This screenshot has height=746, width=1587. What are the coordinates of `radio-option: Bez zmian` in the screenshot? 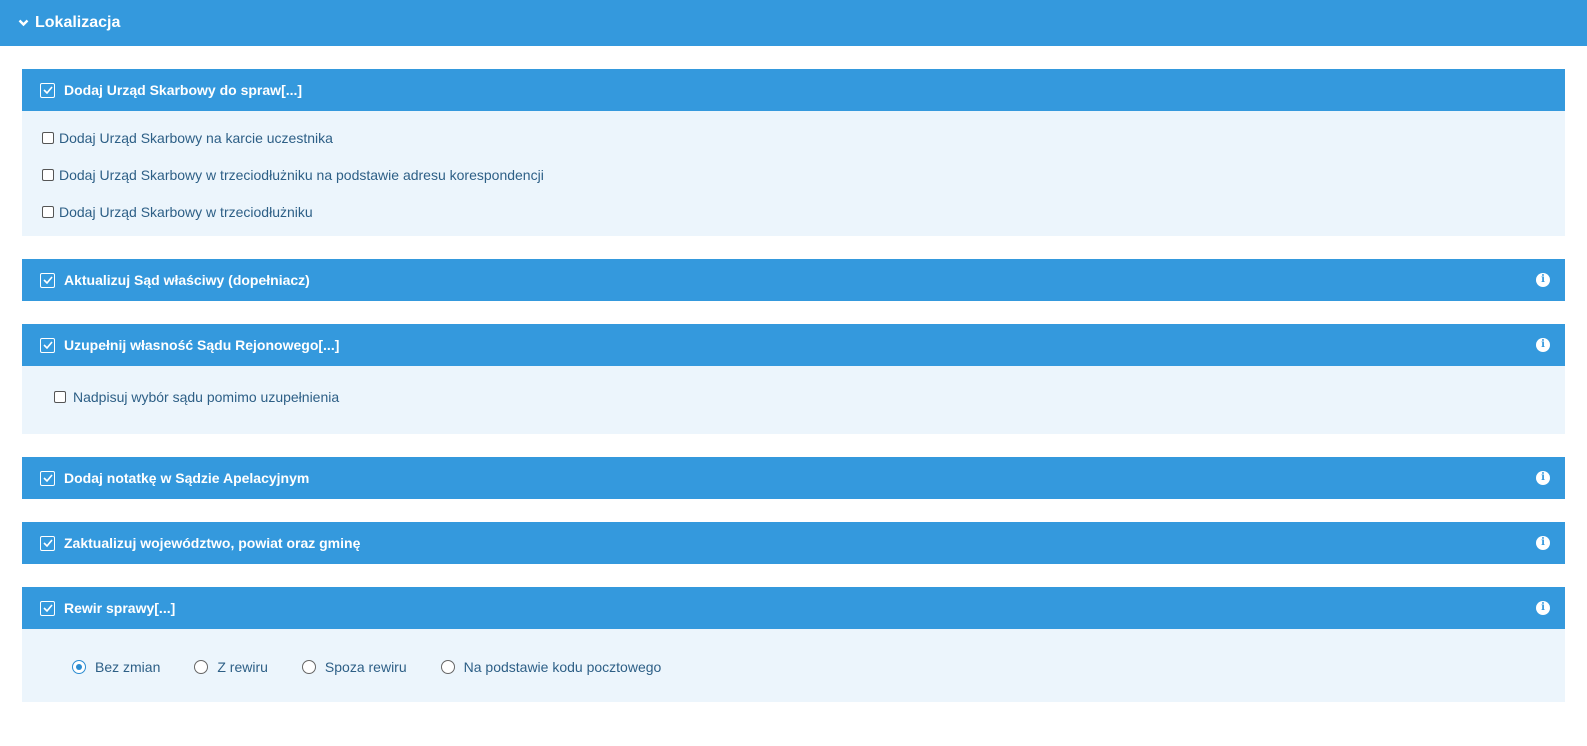 It's located at (116, 667).